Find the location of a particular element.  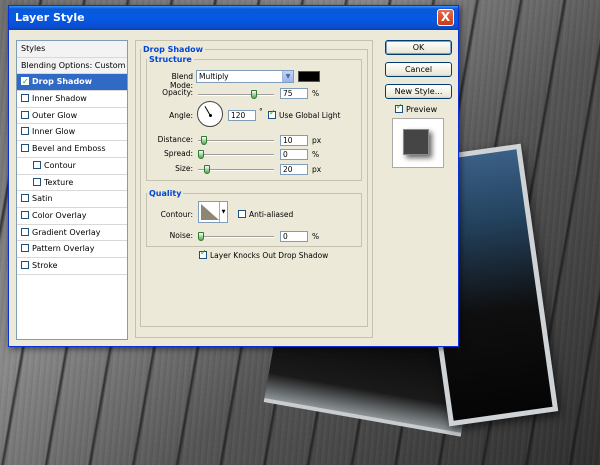

anti-aliased-check-icon is located at coordinates (242, 214).